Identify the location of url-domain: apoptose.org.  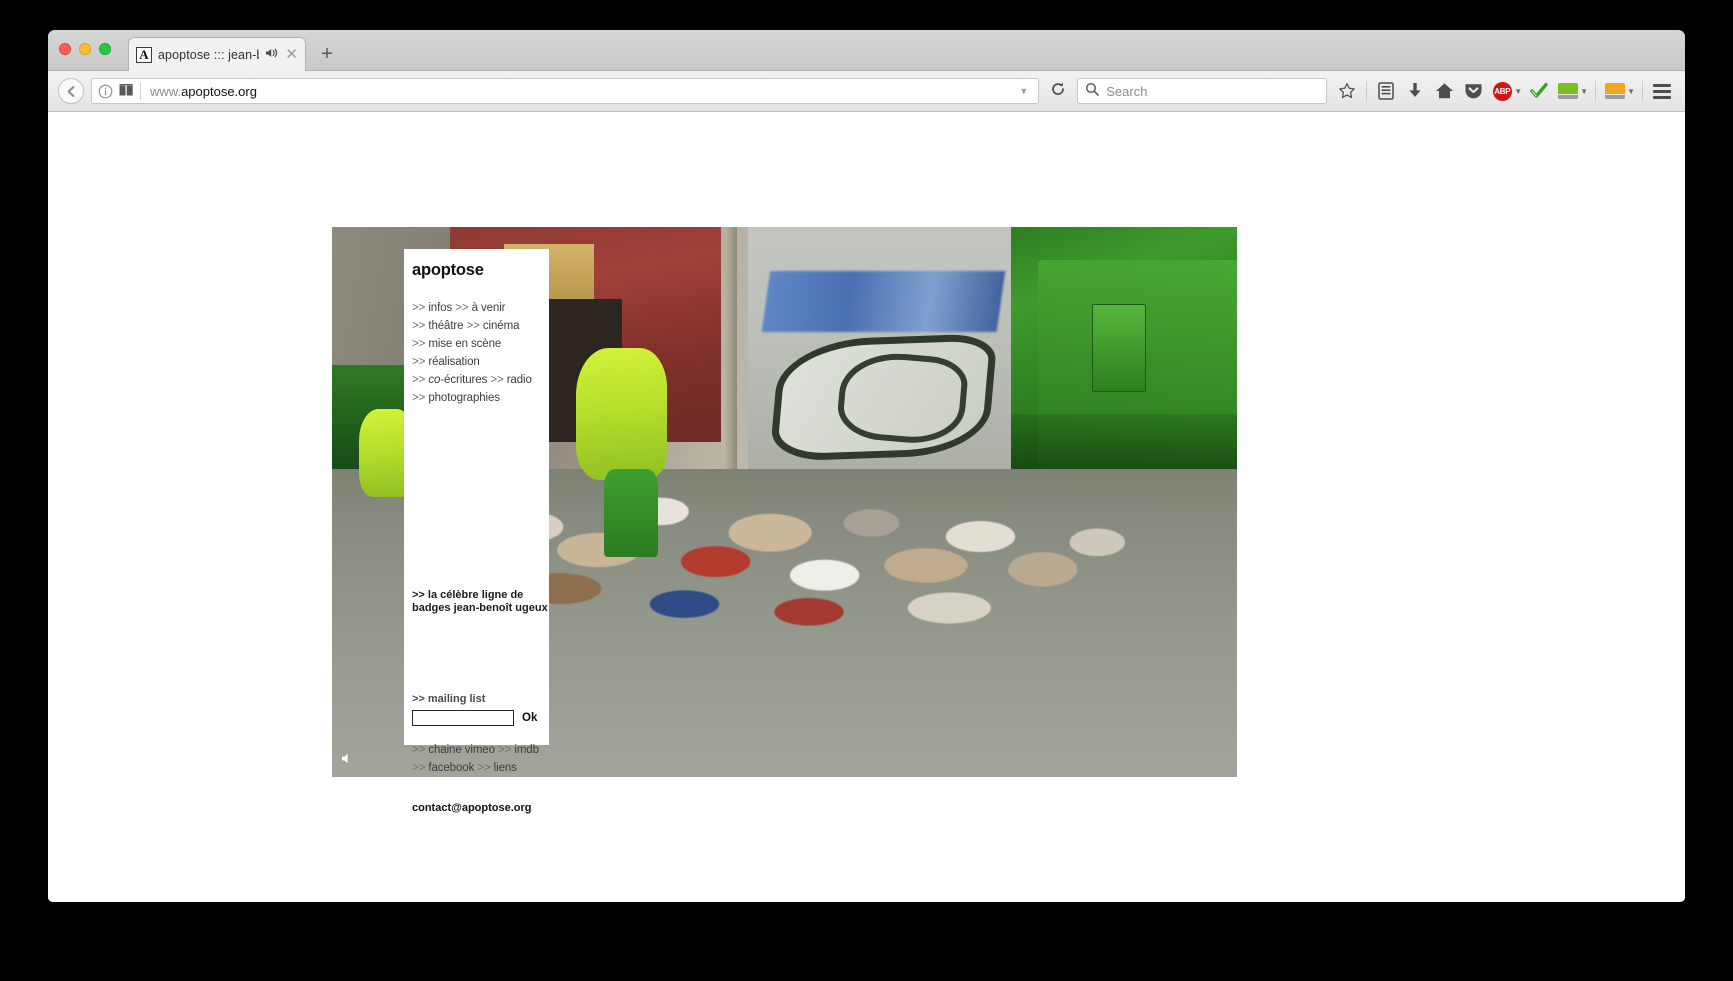
(219, 91).